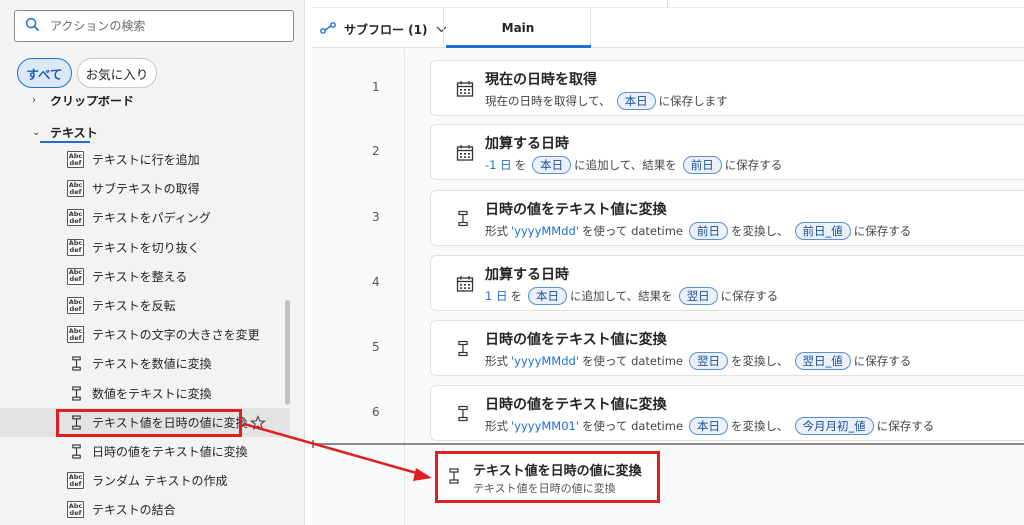 The image size is (1024, 525). What do you see at coordinates (822, 361) in the screenshot?
I see `variable-token: 翌日_値` at bounding box center [822, 361].